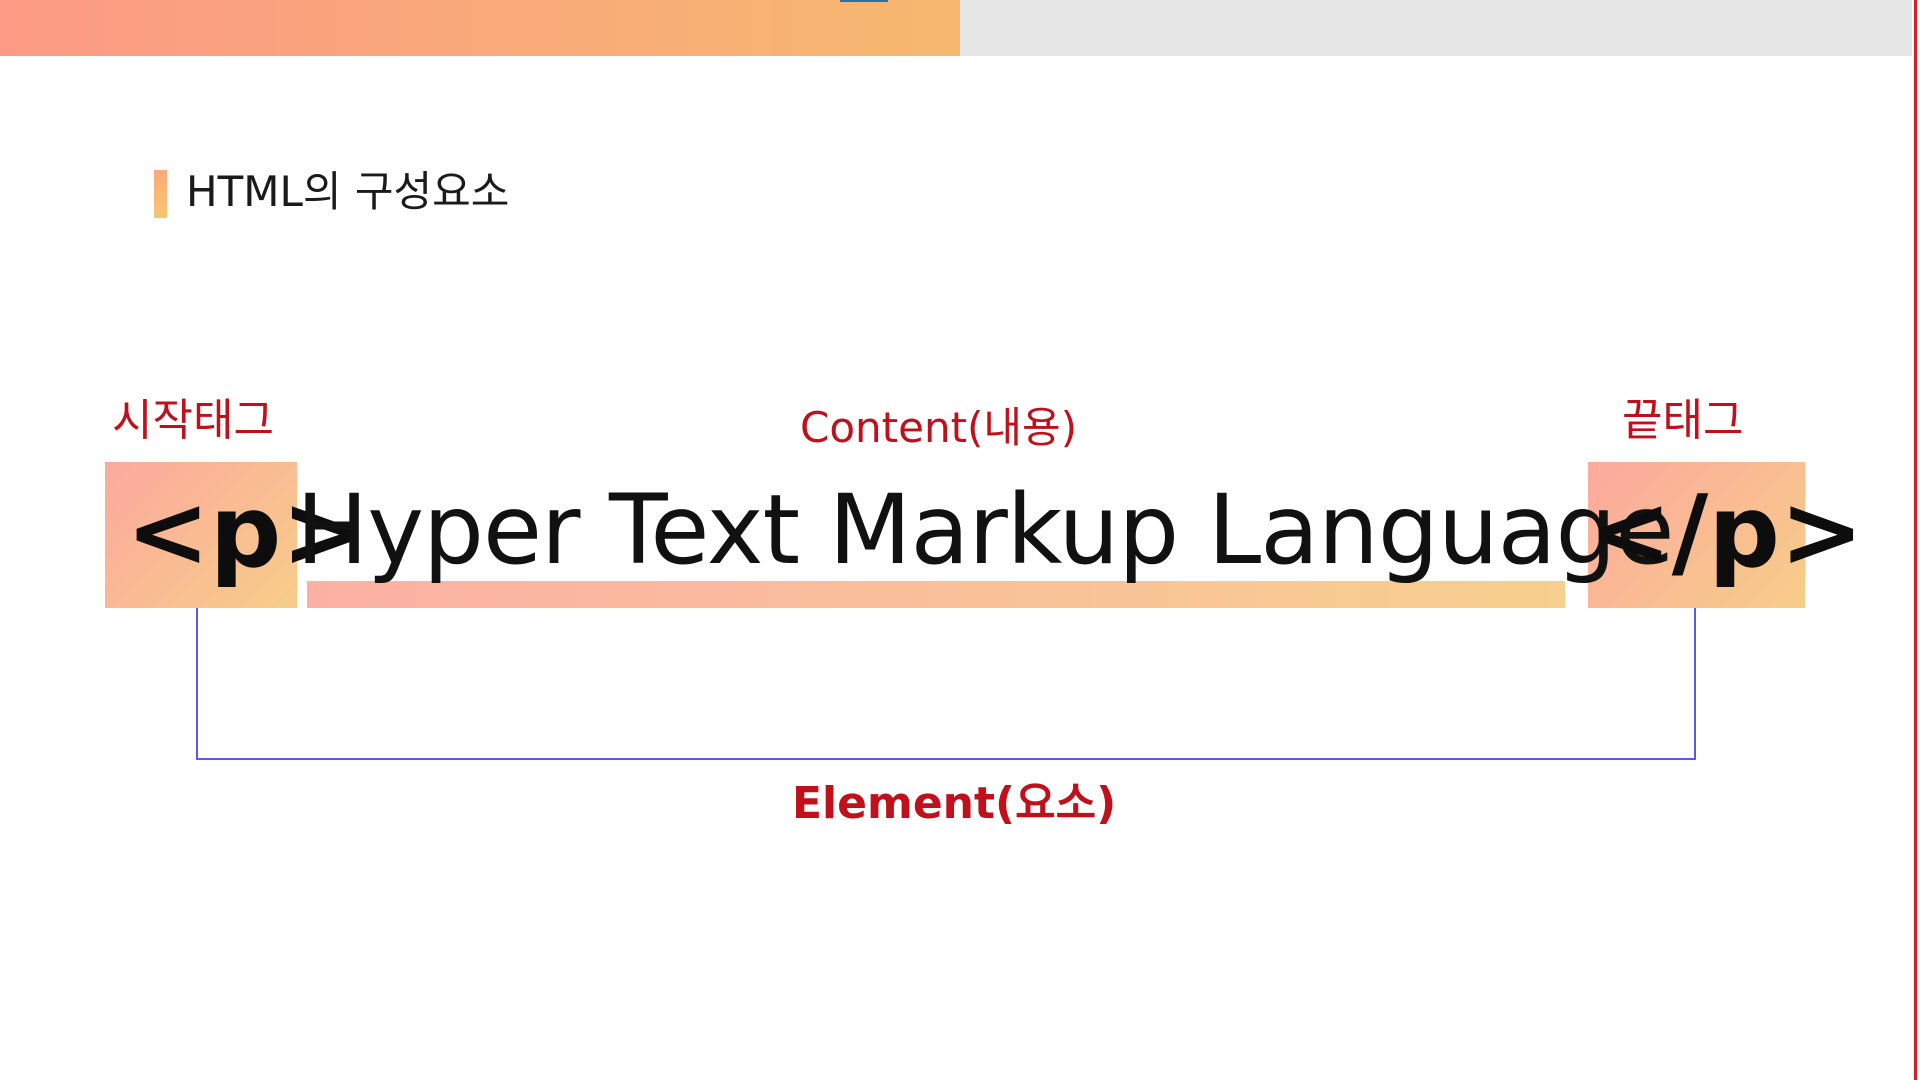  What do you see at coordinates (348, 191) in the screenshot?
I see `section-title: HTML의 구성요소` at bounding box center [348, 191].